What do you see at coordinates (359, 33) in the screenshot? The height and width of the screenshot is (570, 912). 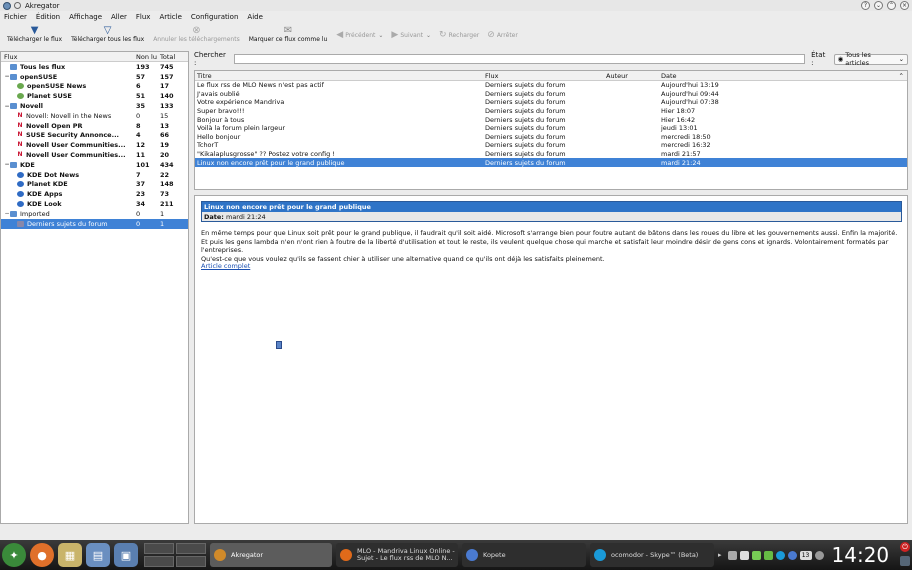 I see `previous-button: ◀ Précédent ⌄` at bounding box center [359, 33].